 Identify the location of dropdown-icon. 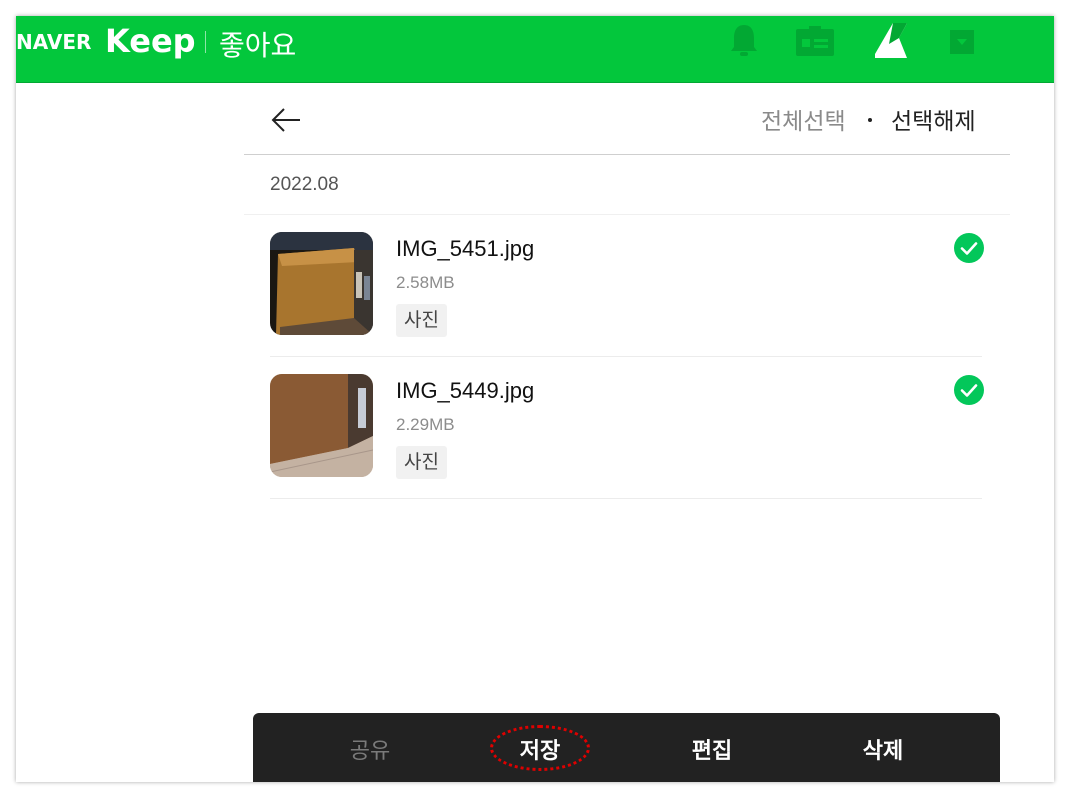
(962, 40).